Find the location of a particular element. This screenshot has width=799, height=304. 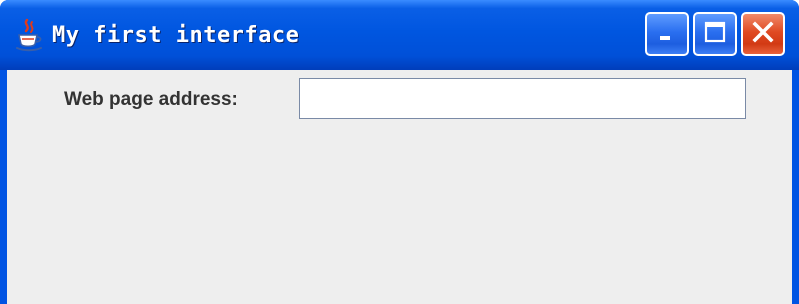

minimize-icon is located at coordinates (667, 34).